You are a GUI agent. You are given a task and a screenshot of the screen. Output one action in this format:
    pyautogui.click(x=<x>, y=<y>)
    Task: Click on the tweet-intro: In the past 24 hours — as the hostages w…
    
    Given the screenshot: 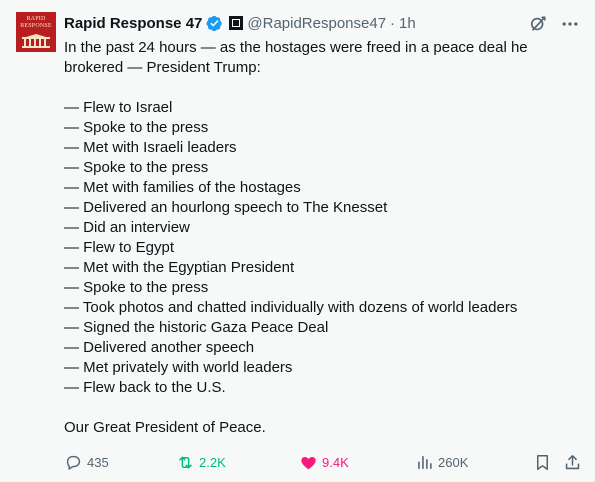 What is the action you would take?
    pyautogui.click(x=296, y=57)
    